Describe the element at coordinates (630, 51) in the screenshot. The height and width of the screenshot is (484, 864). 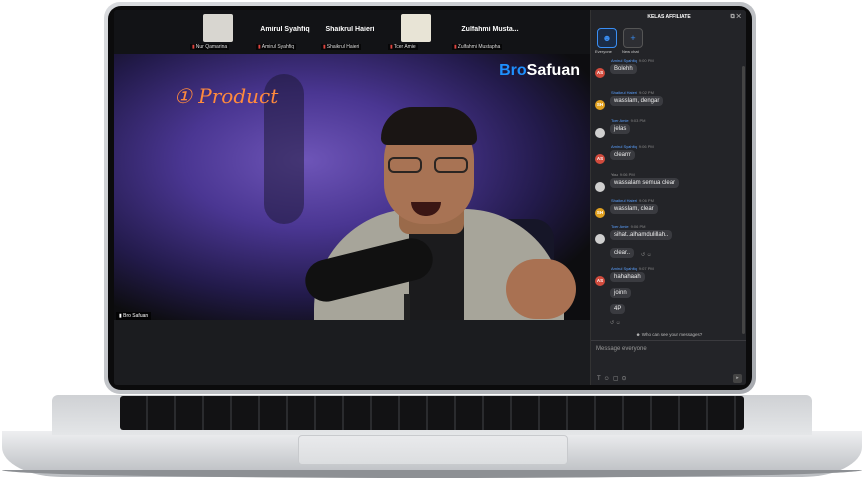
I see `tab-new-chat-label: New chat` at that location.